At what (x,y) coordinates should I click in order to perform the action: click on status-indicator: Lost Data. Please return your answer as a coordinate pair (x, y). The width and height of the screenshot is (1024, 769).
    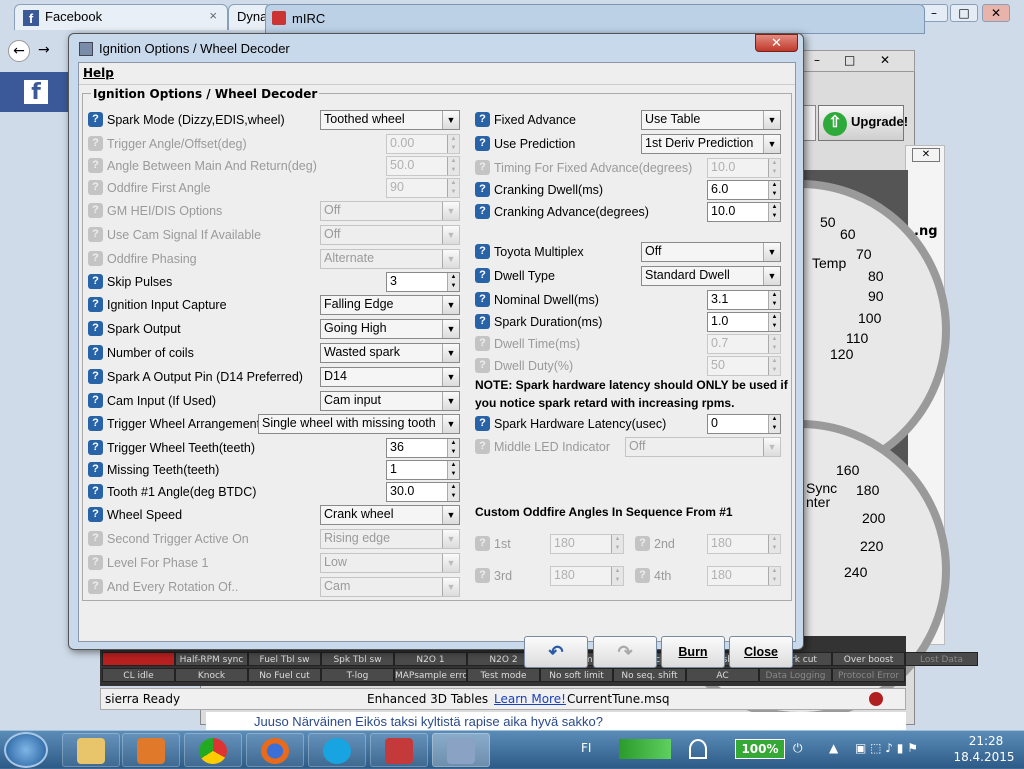
    Looking at the image, I should click on (941, 659).